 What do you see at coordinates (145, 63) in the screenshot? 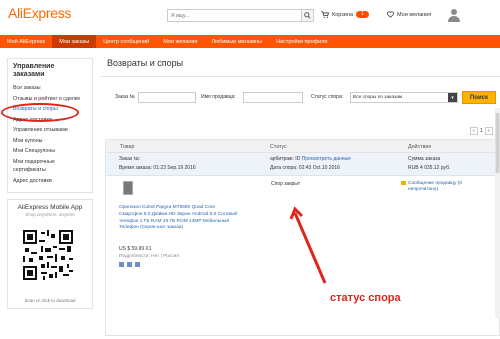
I see `page-title: Возвраты и споры` at bounding box center [145, 63].